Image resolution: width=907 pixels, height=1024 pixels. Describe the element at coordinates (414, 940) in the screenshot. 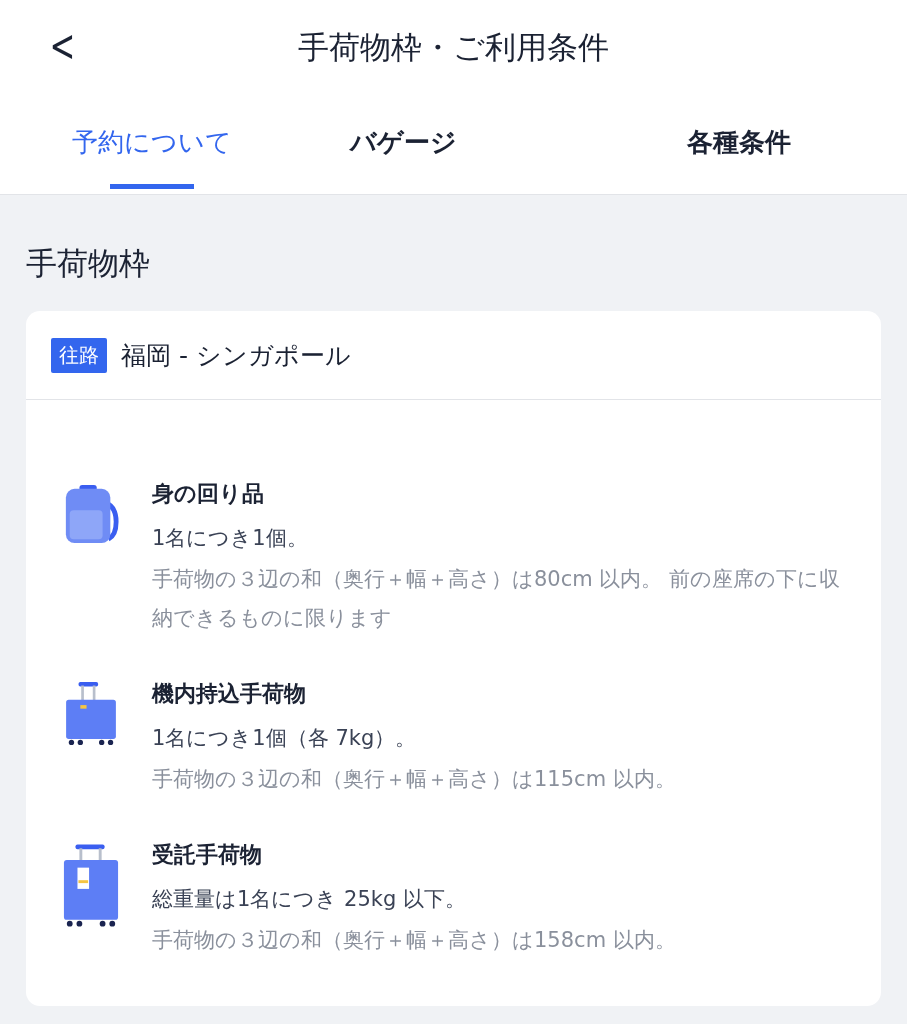

I see `size-note: 手荷物の３辺の和（奥行＋幅＋高さ）は158cm 以内。` at that location.